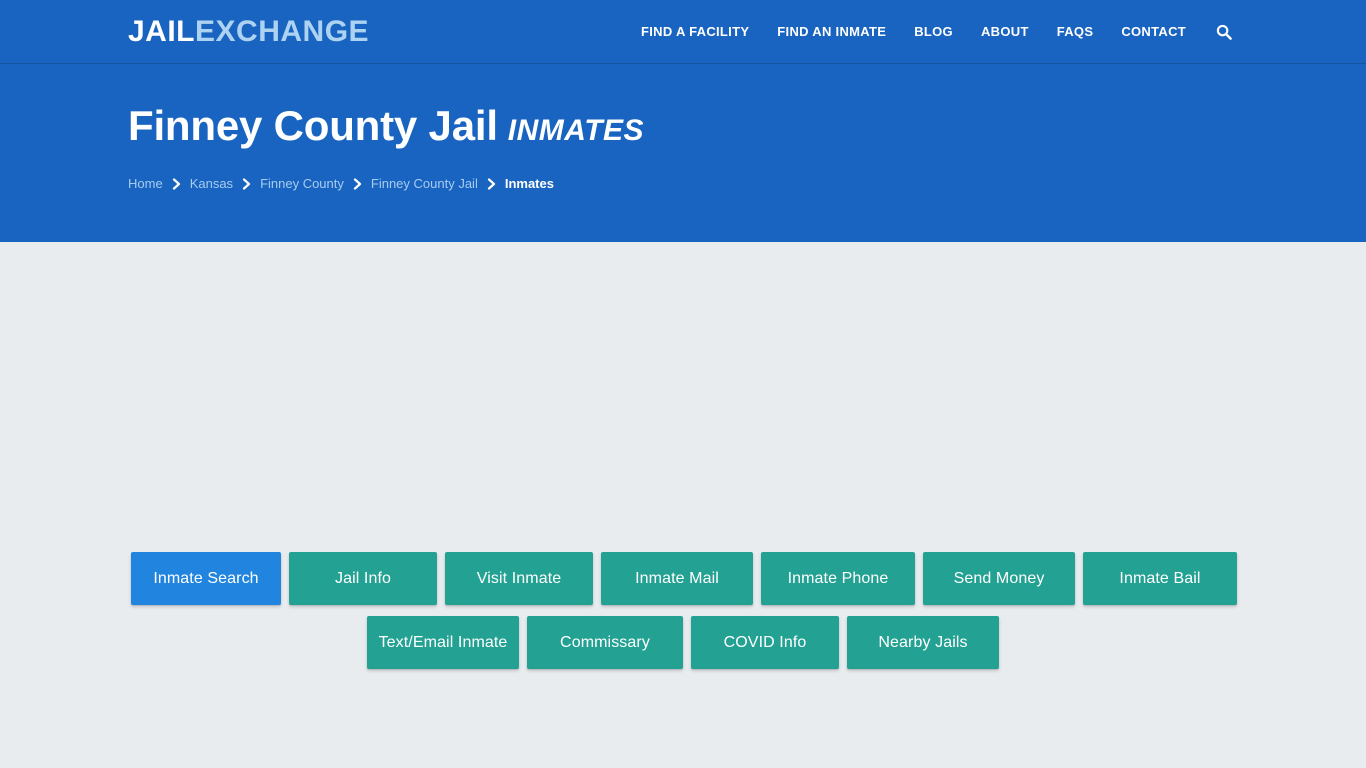 Image resolution: width=1366 pixels, height=768 pixels. What do you see at coordinates (302, 183) in the screenshot?
I see `breadcrumb-item-finney-county: Finney County` at bounding box center [302, 183].